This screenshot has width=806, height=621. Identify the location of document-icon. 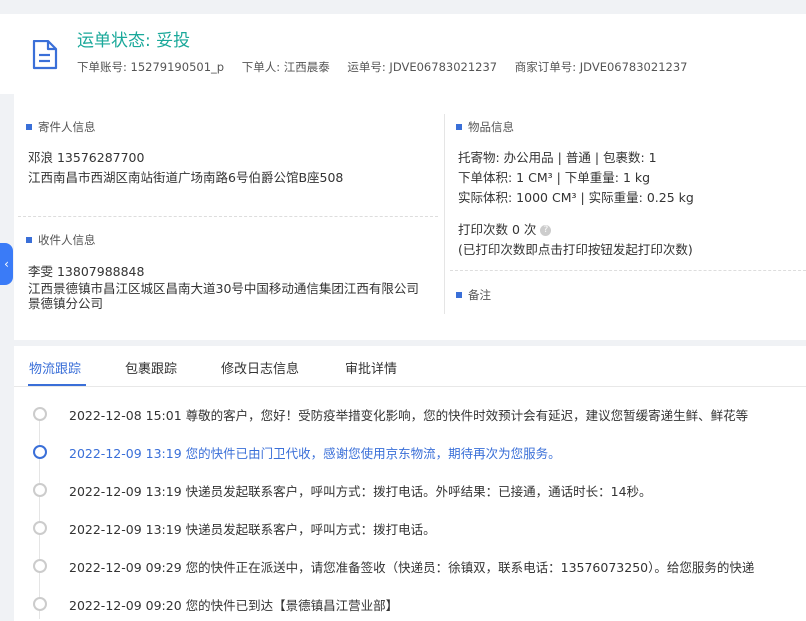
(44, 56).